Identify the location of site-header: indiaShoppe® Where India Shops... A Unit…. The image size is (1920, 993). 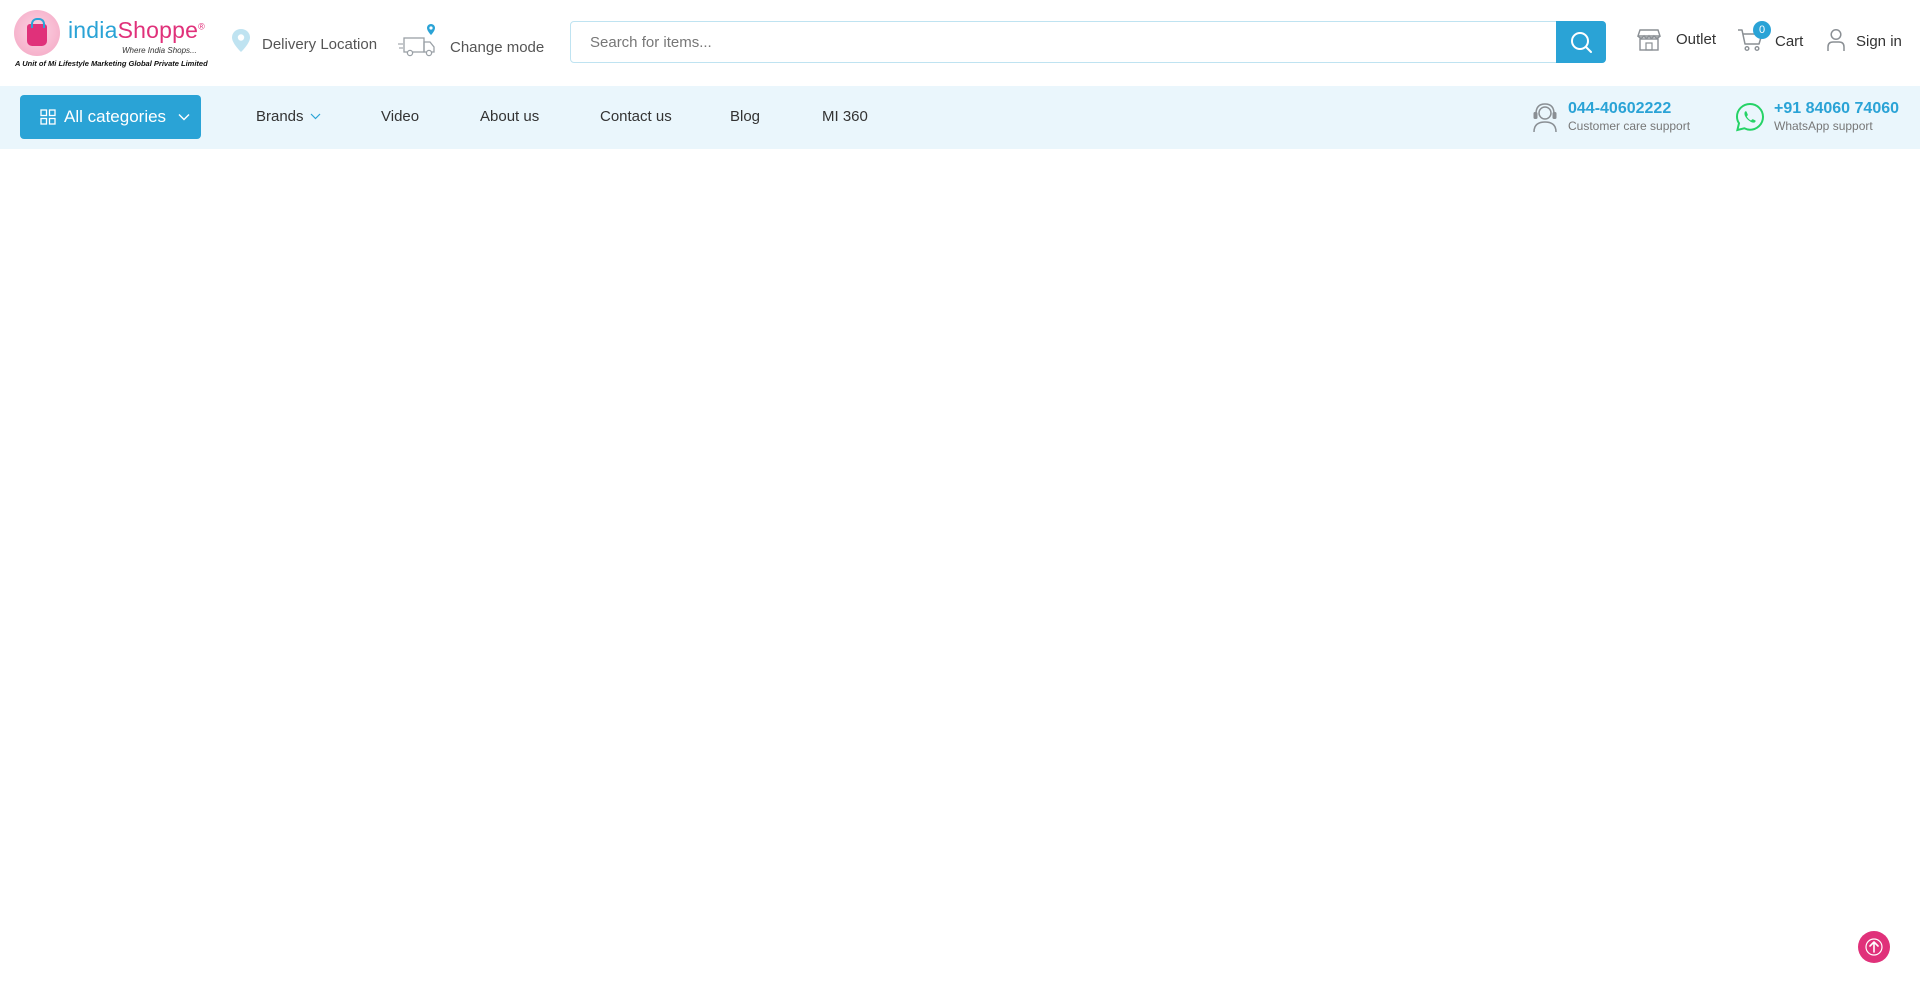
(960, 43).